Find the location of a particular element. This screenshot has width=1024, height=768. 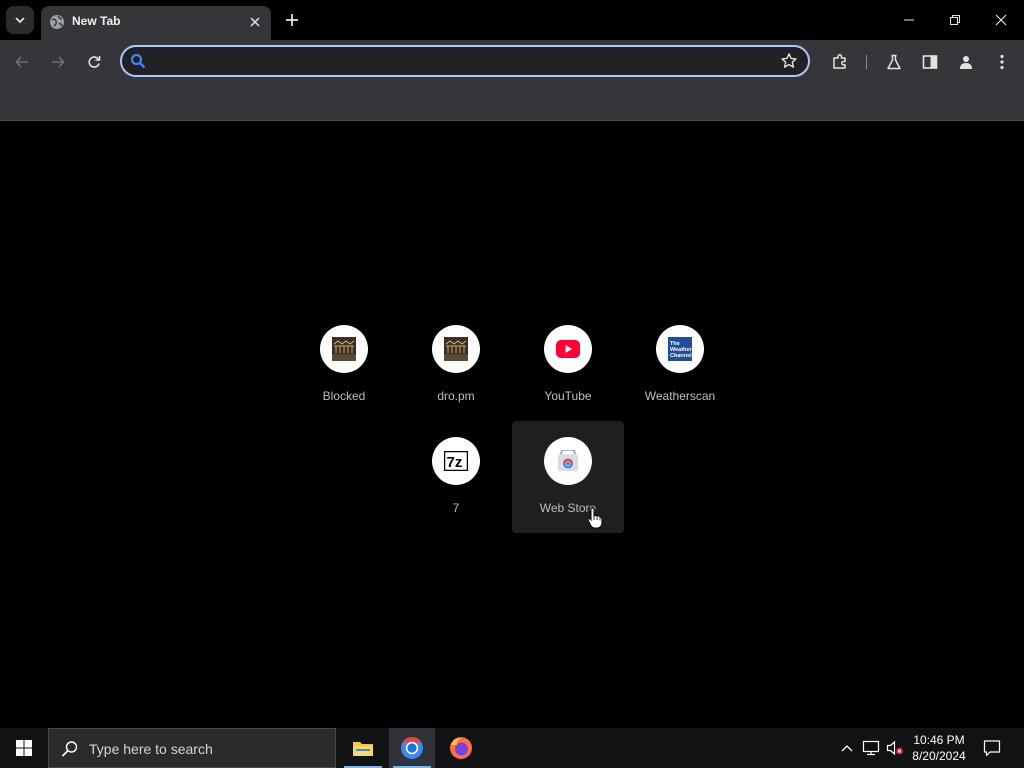

chrome-icon is located at coordinates (412, 748).